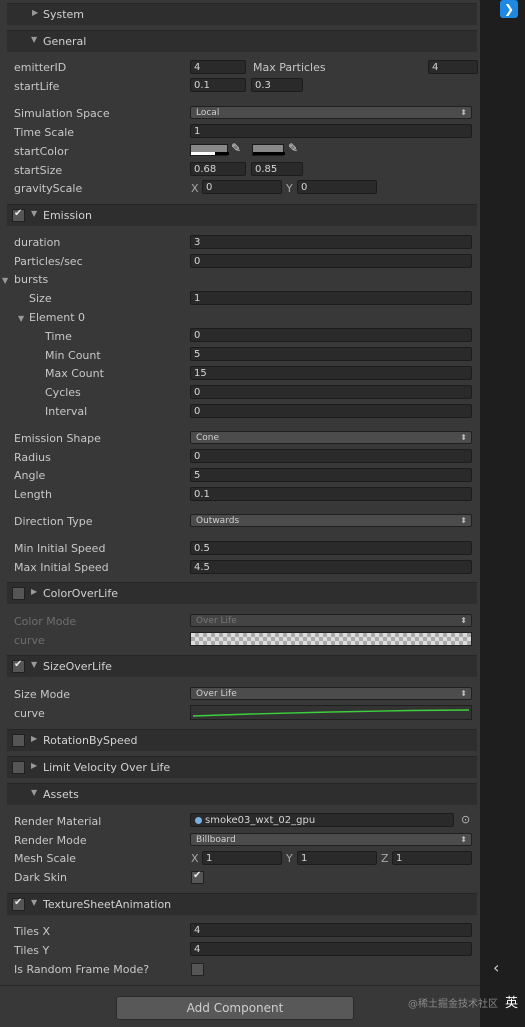 This screenshot has height=1027, width=525. I want to click on material-name: smoke03_wxt_02_gpu, so click(260, 820).